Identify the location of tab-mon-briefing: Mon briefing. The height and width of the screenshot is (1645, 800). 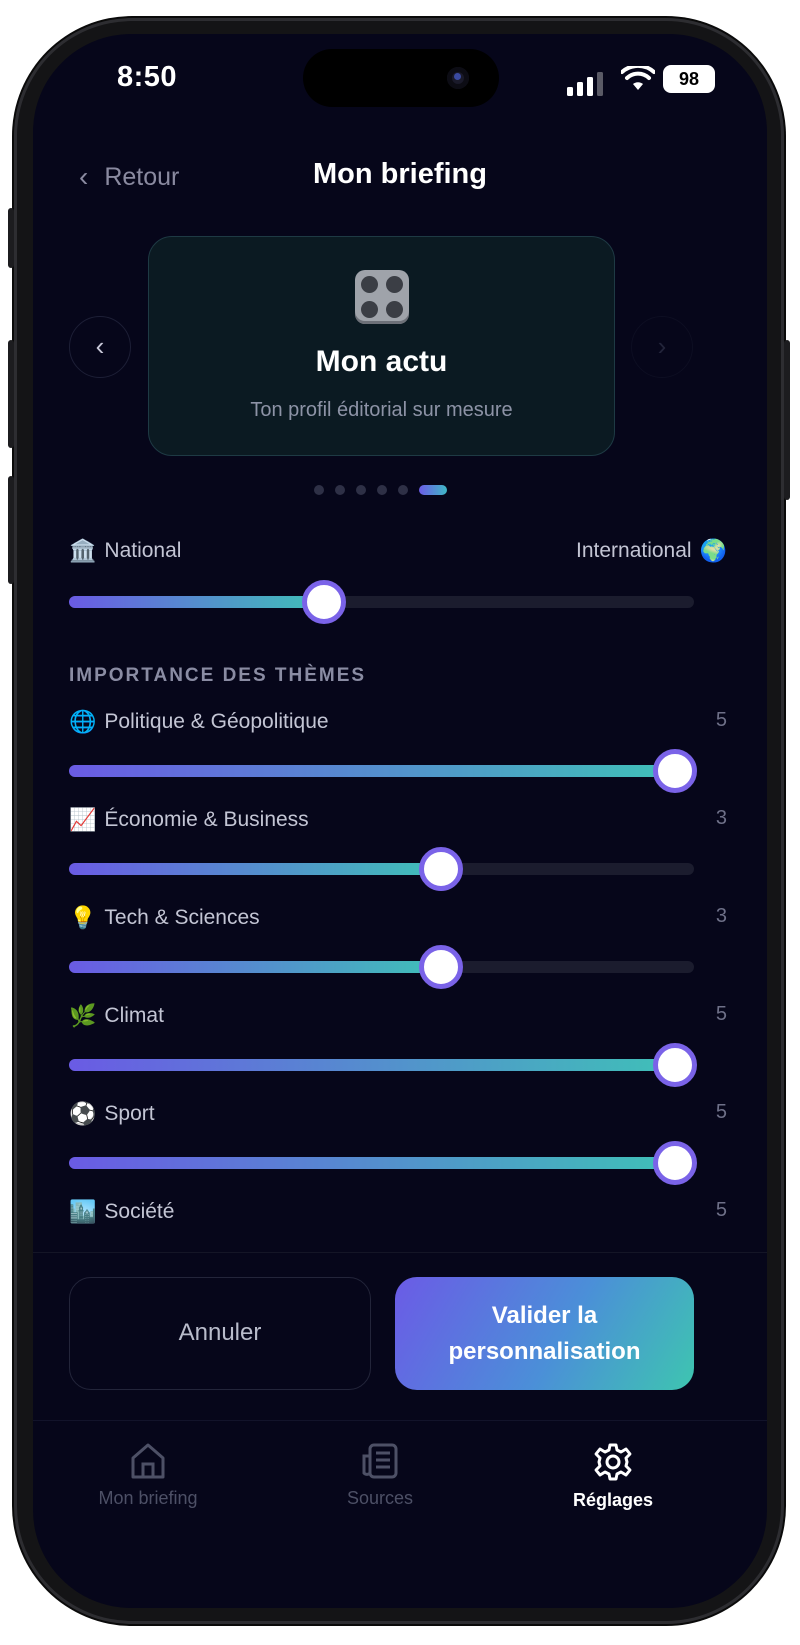
(148, 1475).